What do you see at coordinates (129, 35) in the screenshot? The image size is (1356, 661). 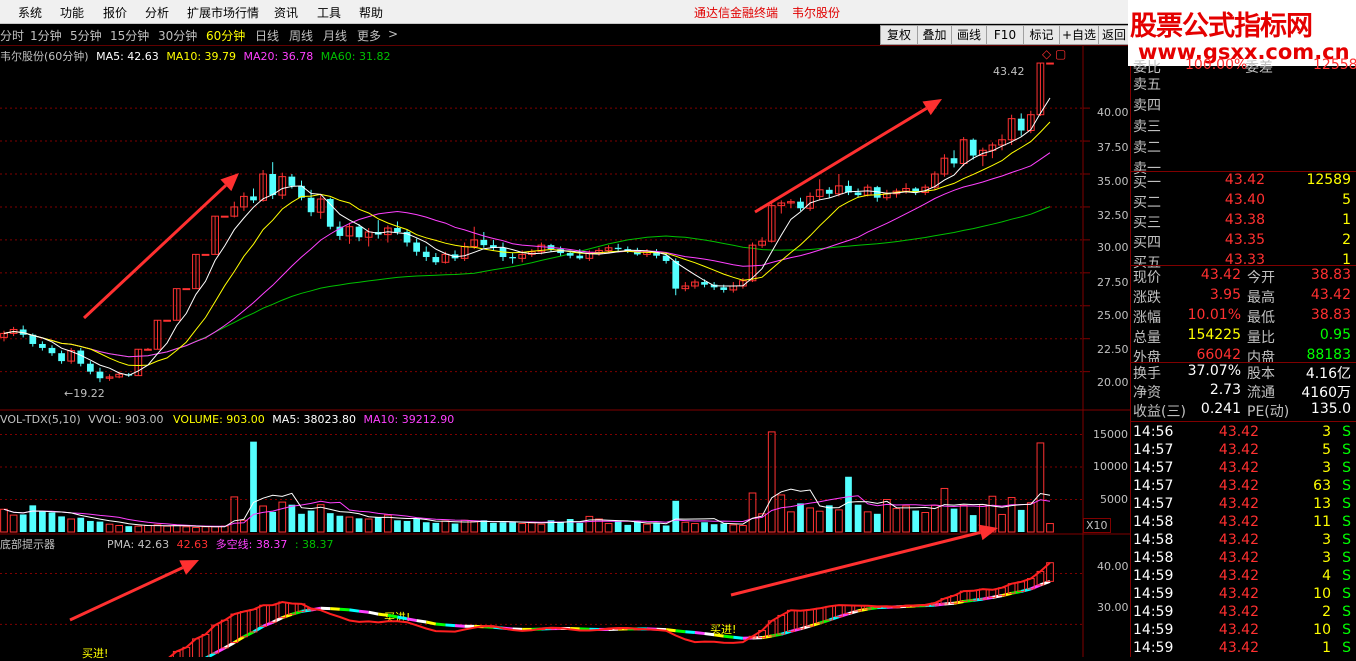 I see `period-15min: 15分钟` at bounding box center [129, 35].